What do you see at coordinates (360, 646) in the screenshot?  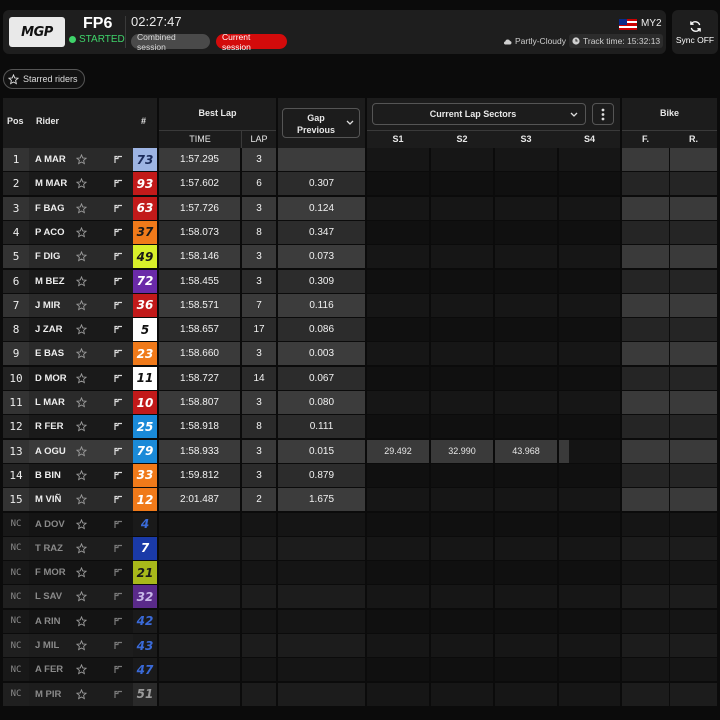 I see `table-row: NC J MIL 43` at bounding box center [360, 646].